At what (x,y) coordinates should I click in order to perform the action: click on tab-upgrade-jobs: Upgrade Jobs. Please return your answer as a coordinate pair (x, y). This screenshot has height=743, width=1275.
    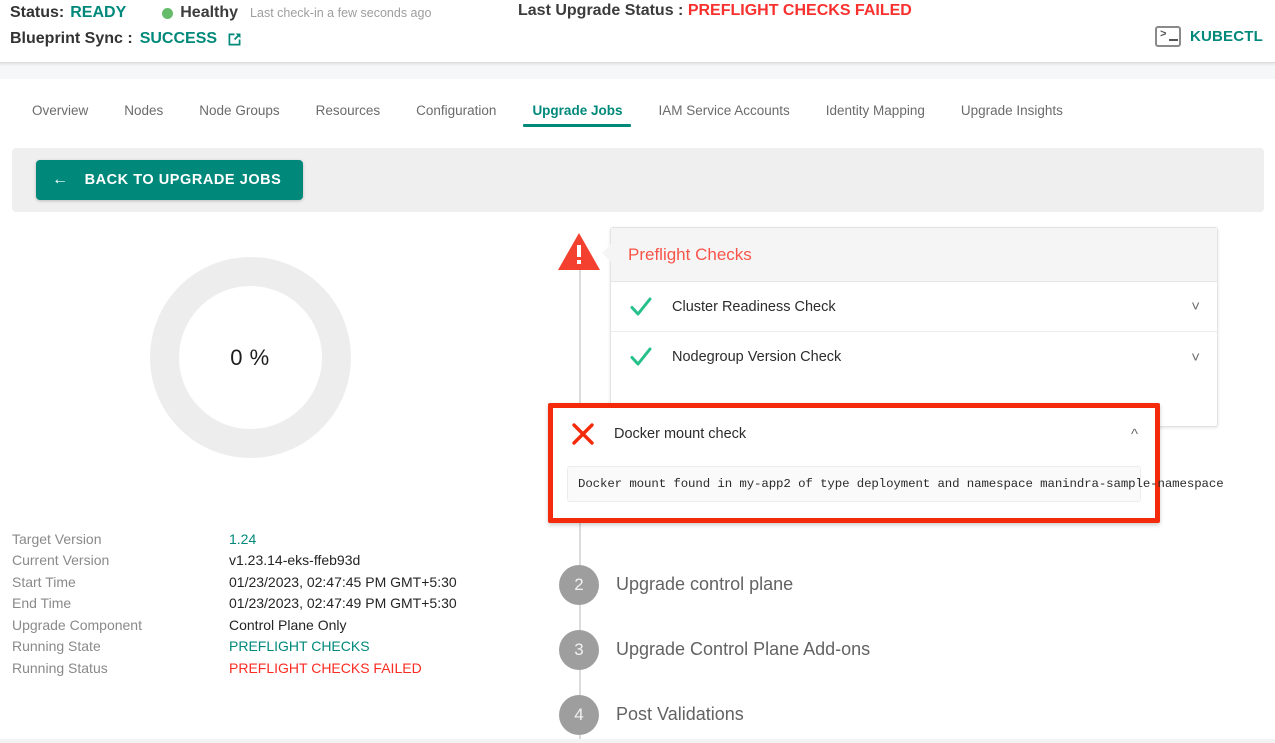
    Looking at the image, I should click on (577, 110).